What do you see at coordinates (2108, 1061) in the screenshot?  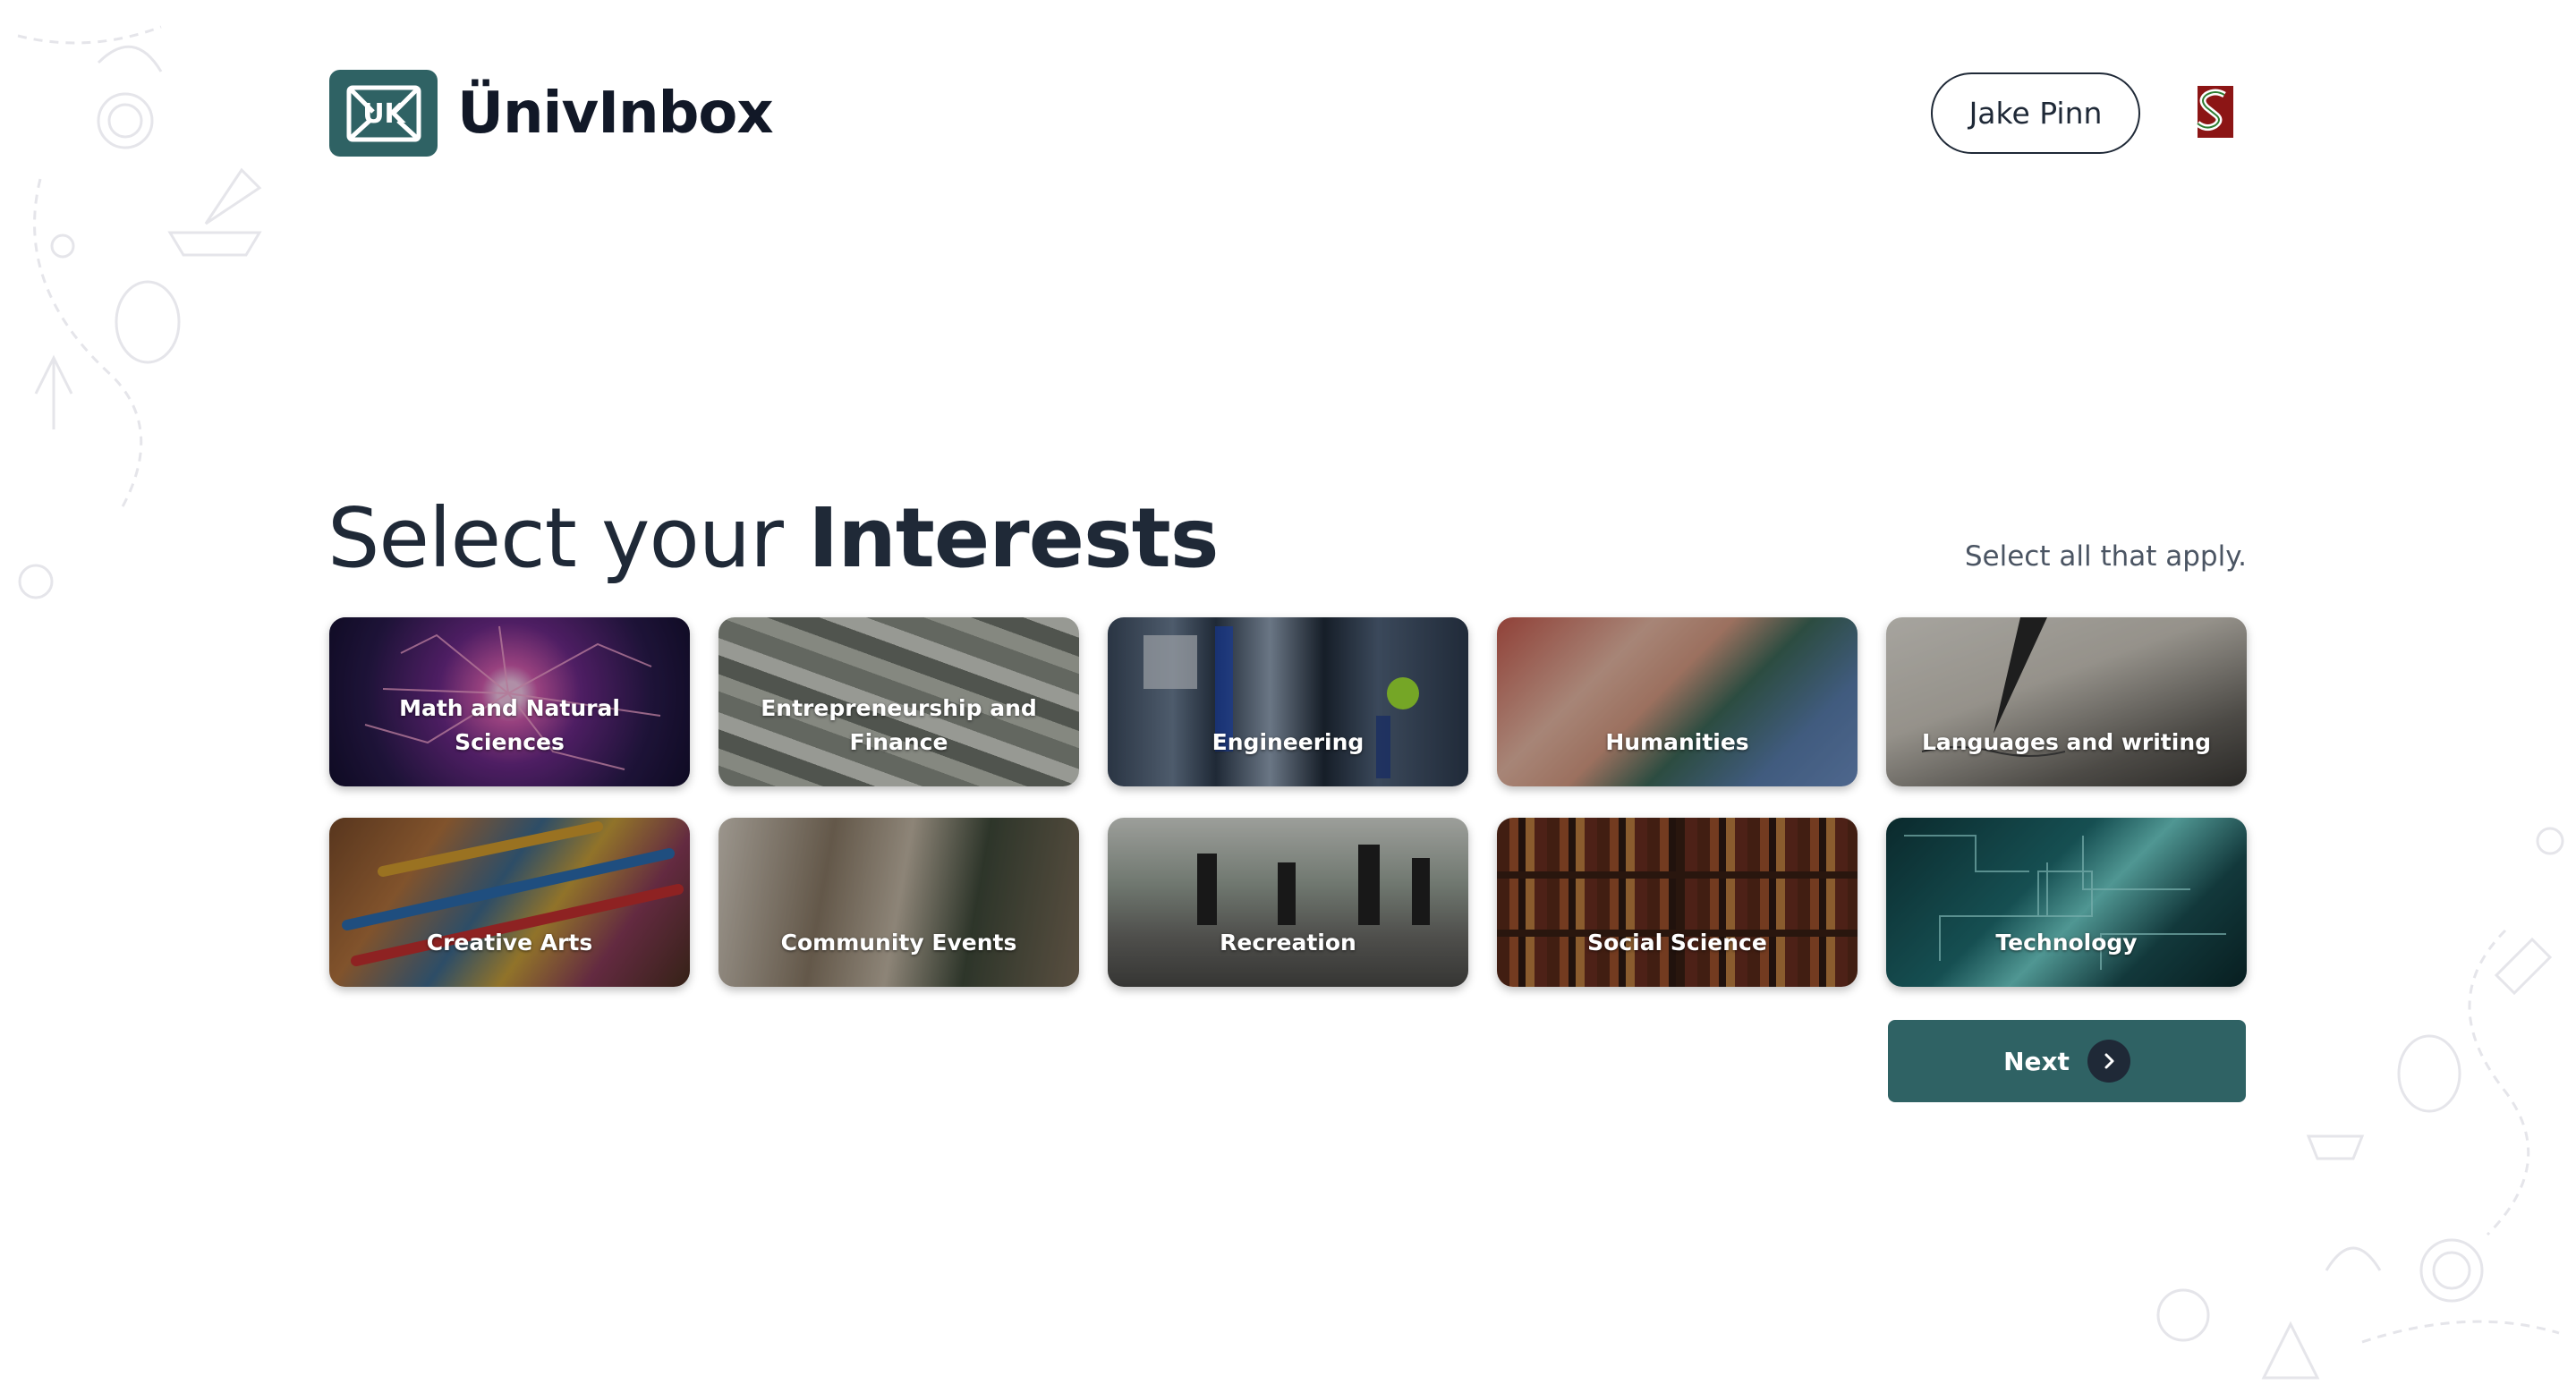 I see `chevron-right-icon` at bounding box center [2108, 1061].